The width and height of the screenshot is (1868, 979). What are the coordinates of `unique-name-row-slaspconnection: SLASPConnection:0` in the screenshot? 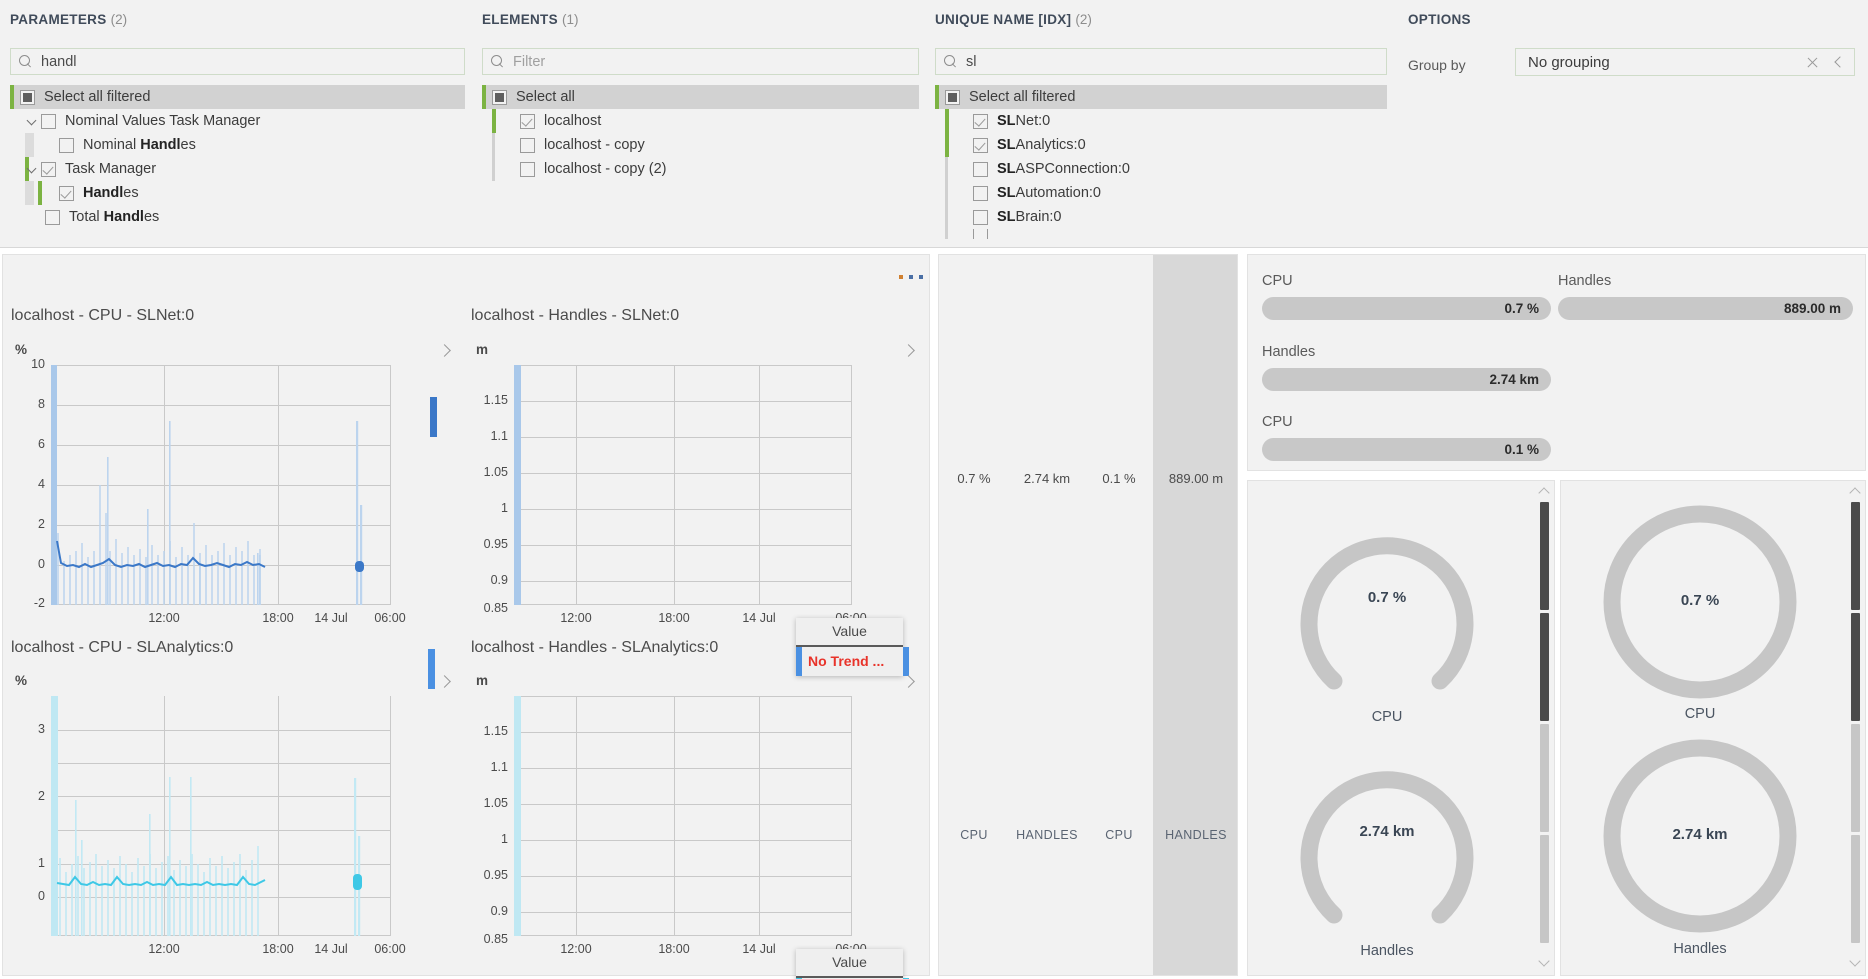 It's located at (1161, 169).